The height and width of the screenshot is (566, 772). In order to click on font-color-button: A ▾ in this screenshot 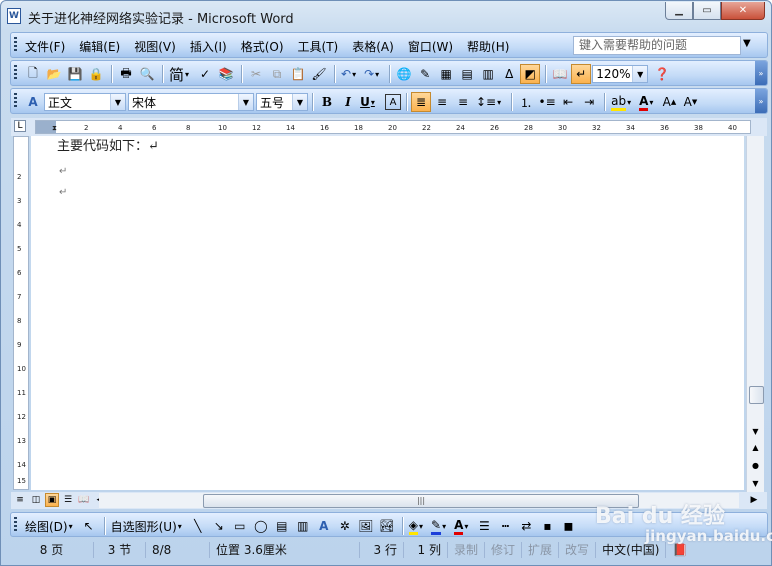, I will do `click(647, 102)`.